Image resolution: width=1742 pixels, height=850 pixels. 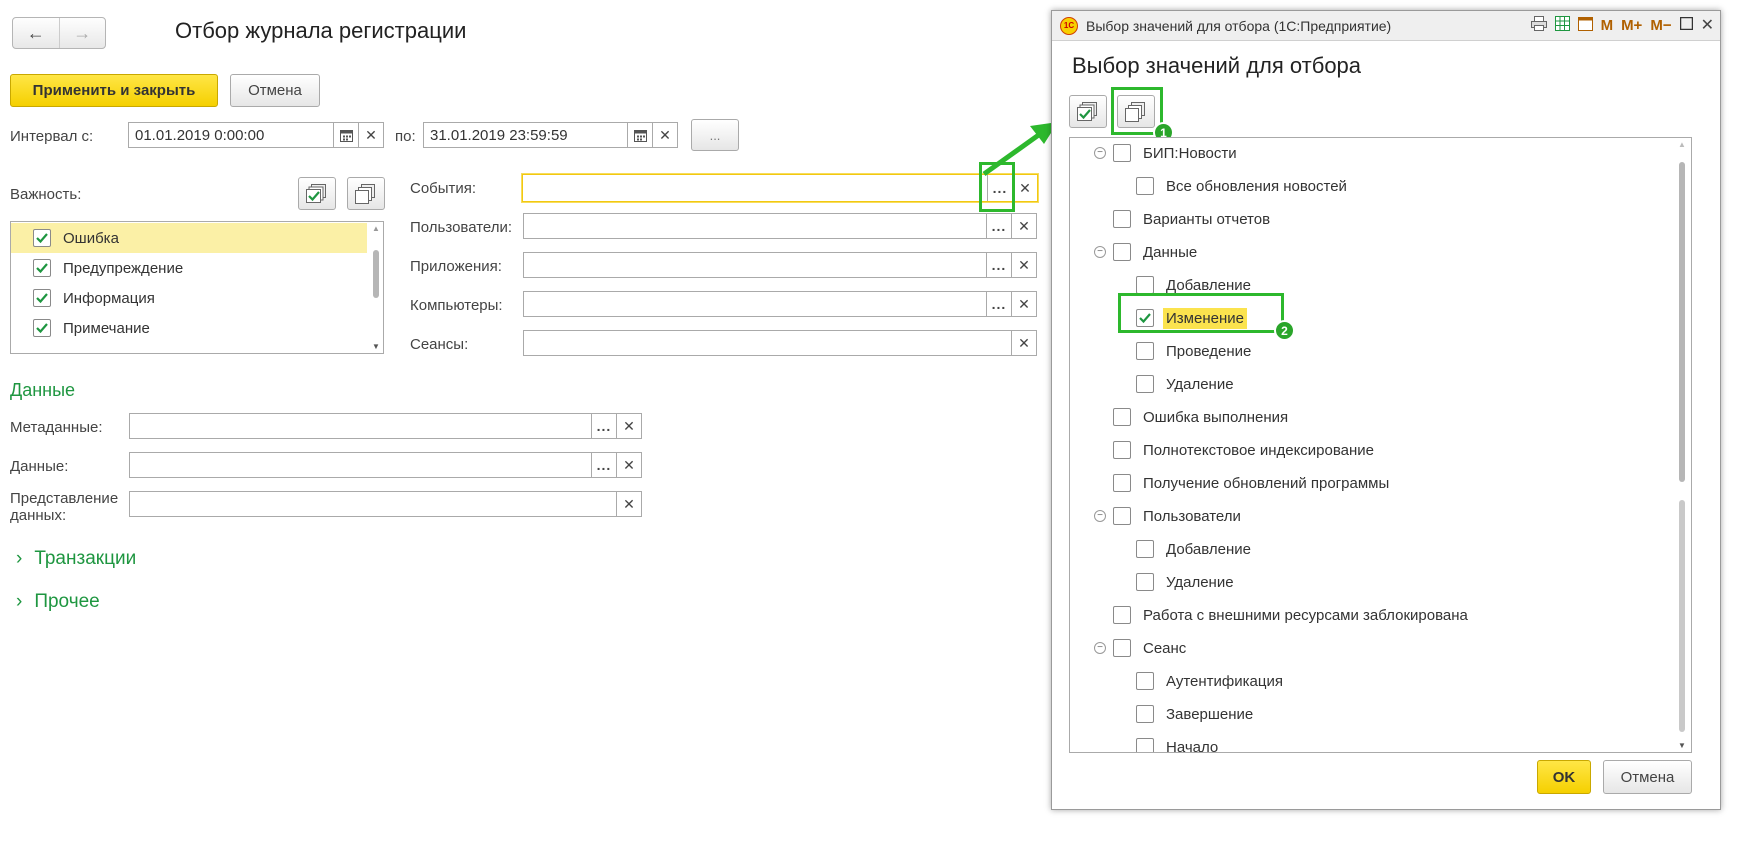 I want to click on cancel-button: Отмена, so click(x=275, y=90).